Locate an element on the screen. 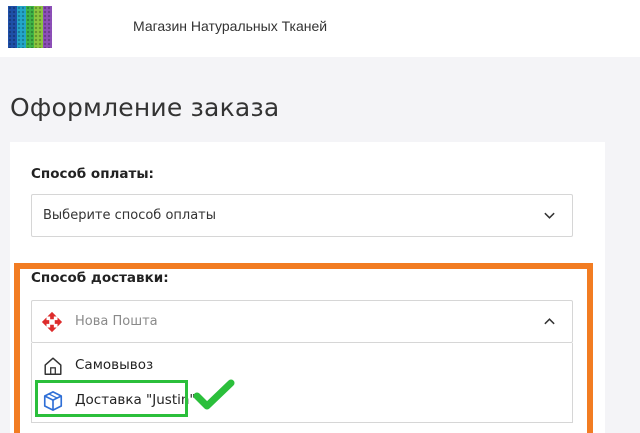 The width and height of the screenshot is (640, 433). store-logo is located at coordinates (30, 27).